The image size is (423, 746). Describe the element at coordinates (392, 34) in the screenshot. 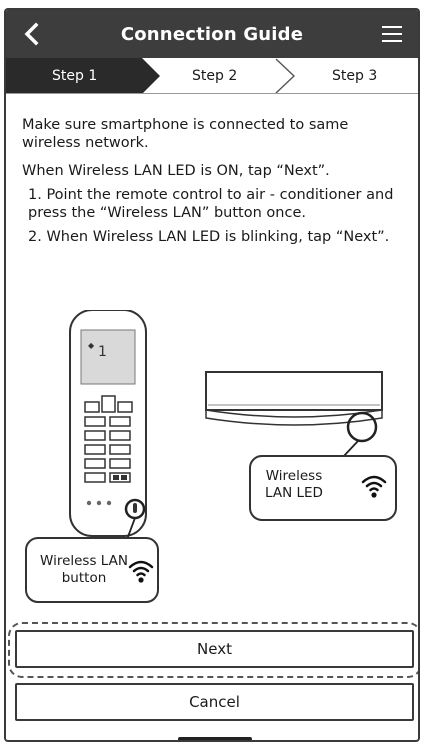

I see `hamburger-menu-icon` at that location.